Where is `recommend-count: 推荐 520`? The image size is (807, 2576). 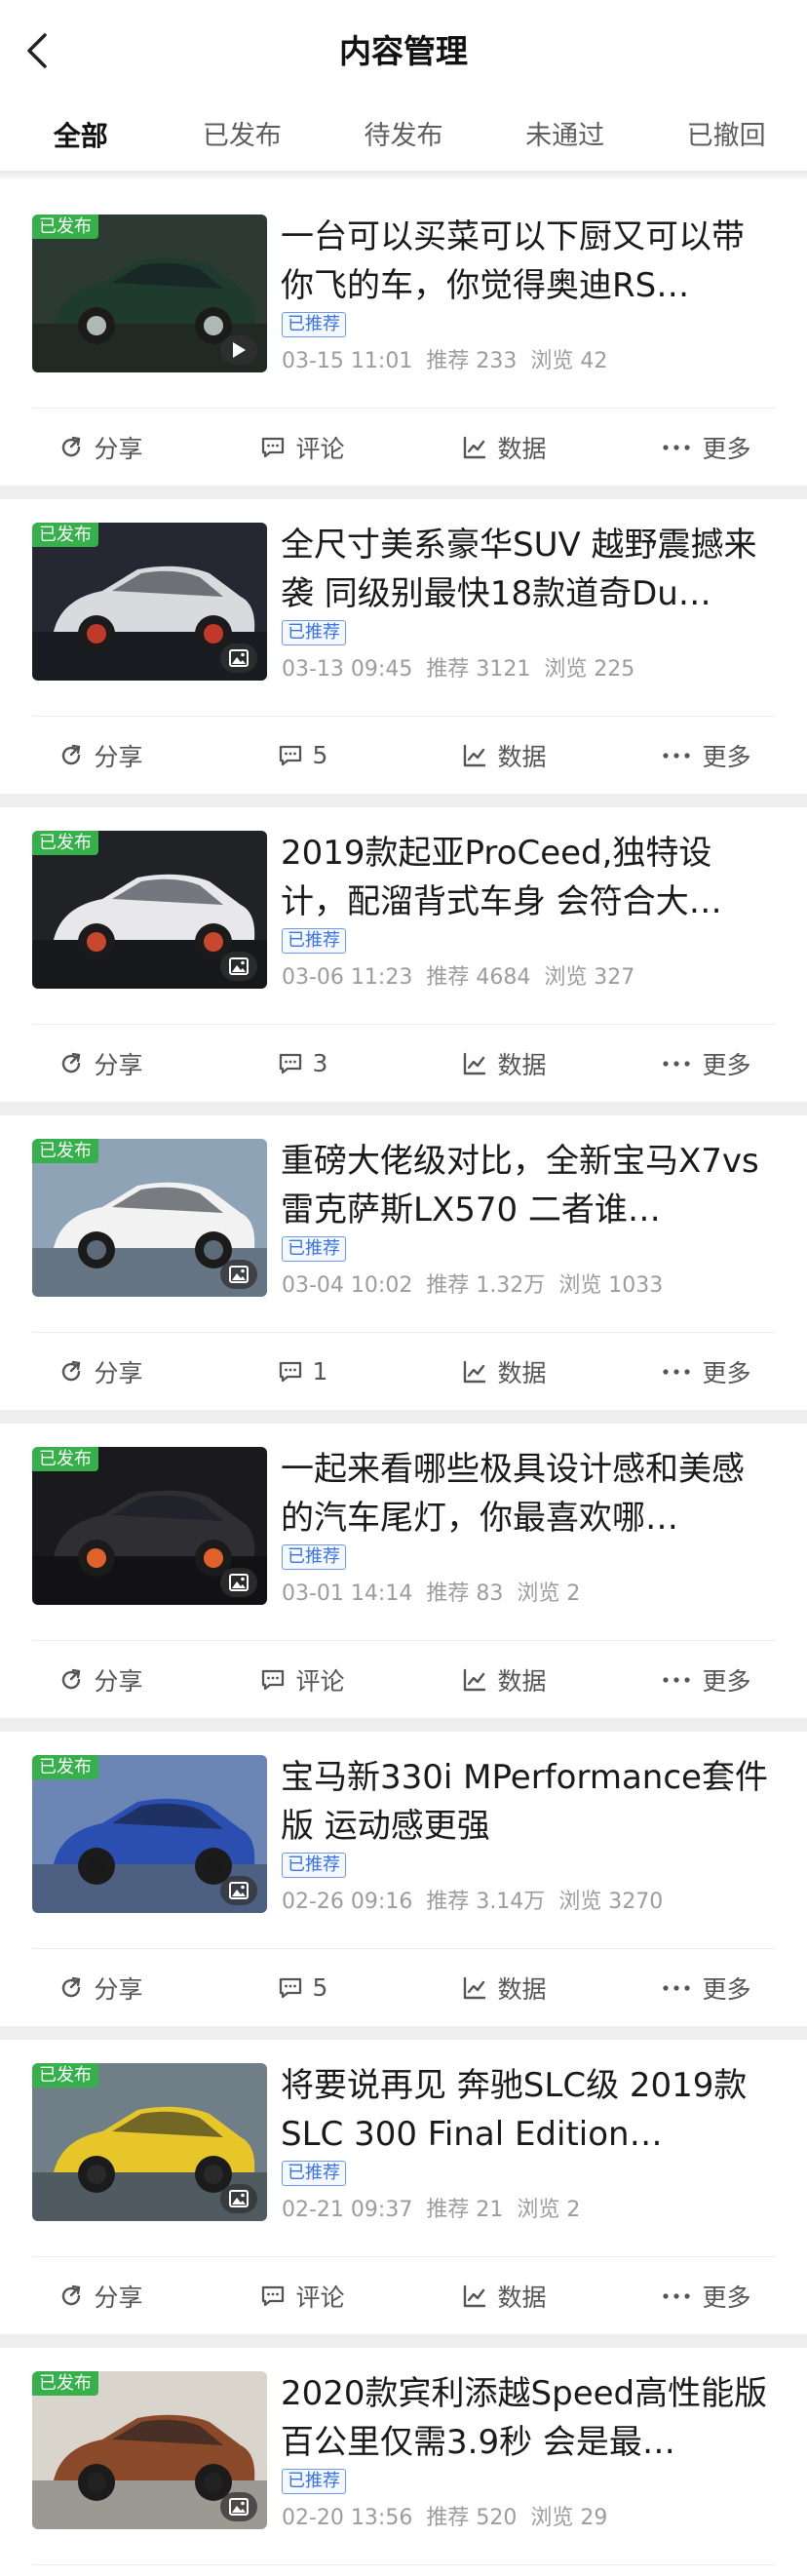 recommend-count: 推荐 520 is located at coordinates (472, 2518).